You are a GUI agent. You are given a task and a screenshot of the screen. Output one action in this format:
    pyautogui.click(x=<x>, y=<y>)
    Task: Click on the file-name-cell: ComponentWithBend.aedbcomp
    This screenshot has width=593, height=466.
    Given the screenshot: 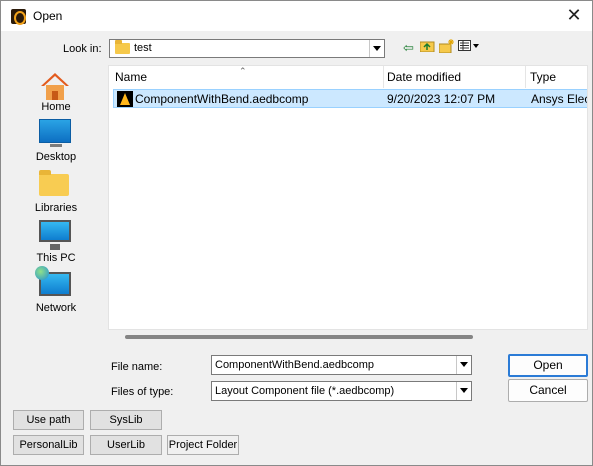 What is the action you would take?
    pyautogui.click(x=222, y=99)
    